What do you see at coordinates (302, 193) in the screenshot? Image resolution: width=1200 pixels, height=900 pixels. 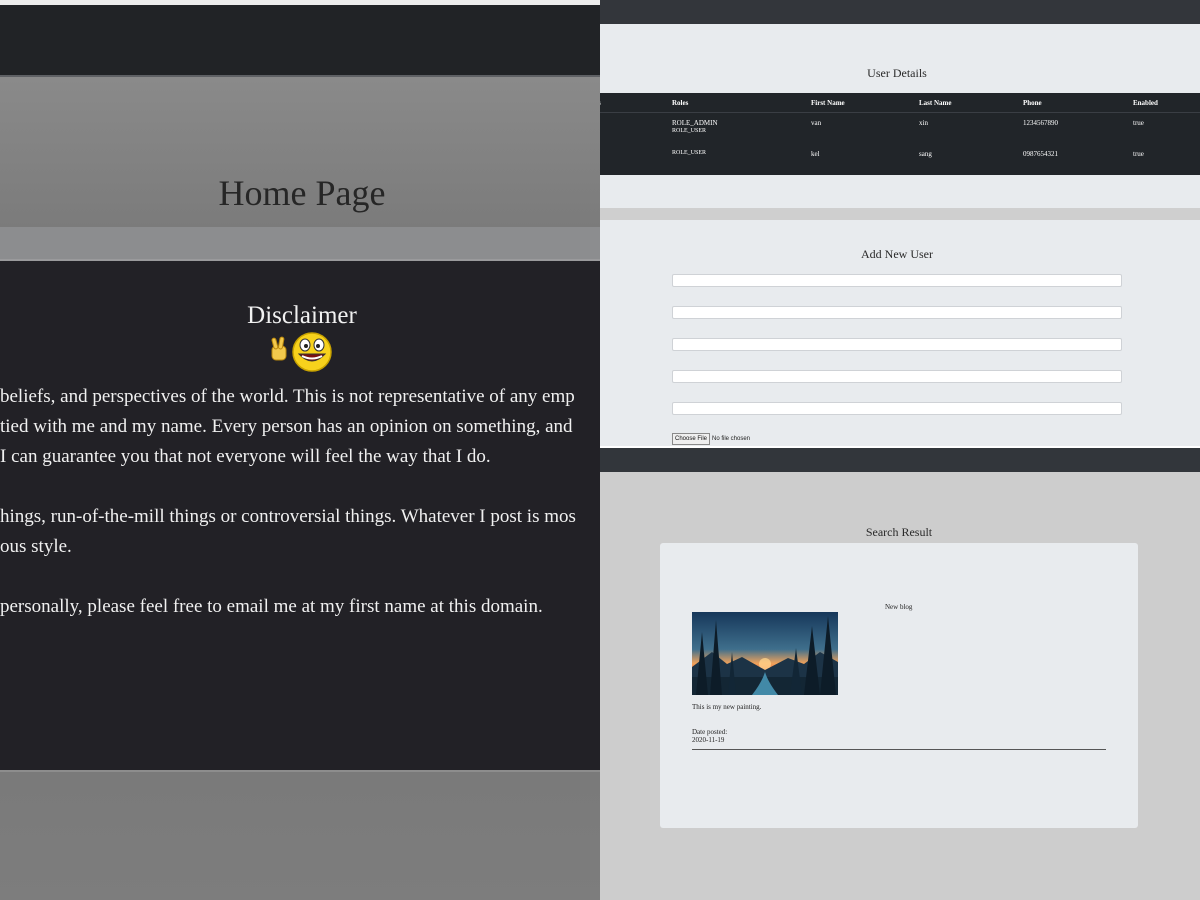 I see `page-title: Home Page` at bounding box center [302, 193].